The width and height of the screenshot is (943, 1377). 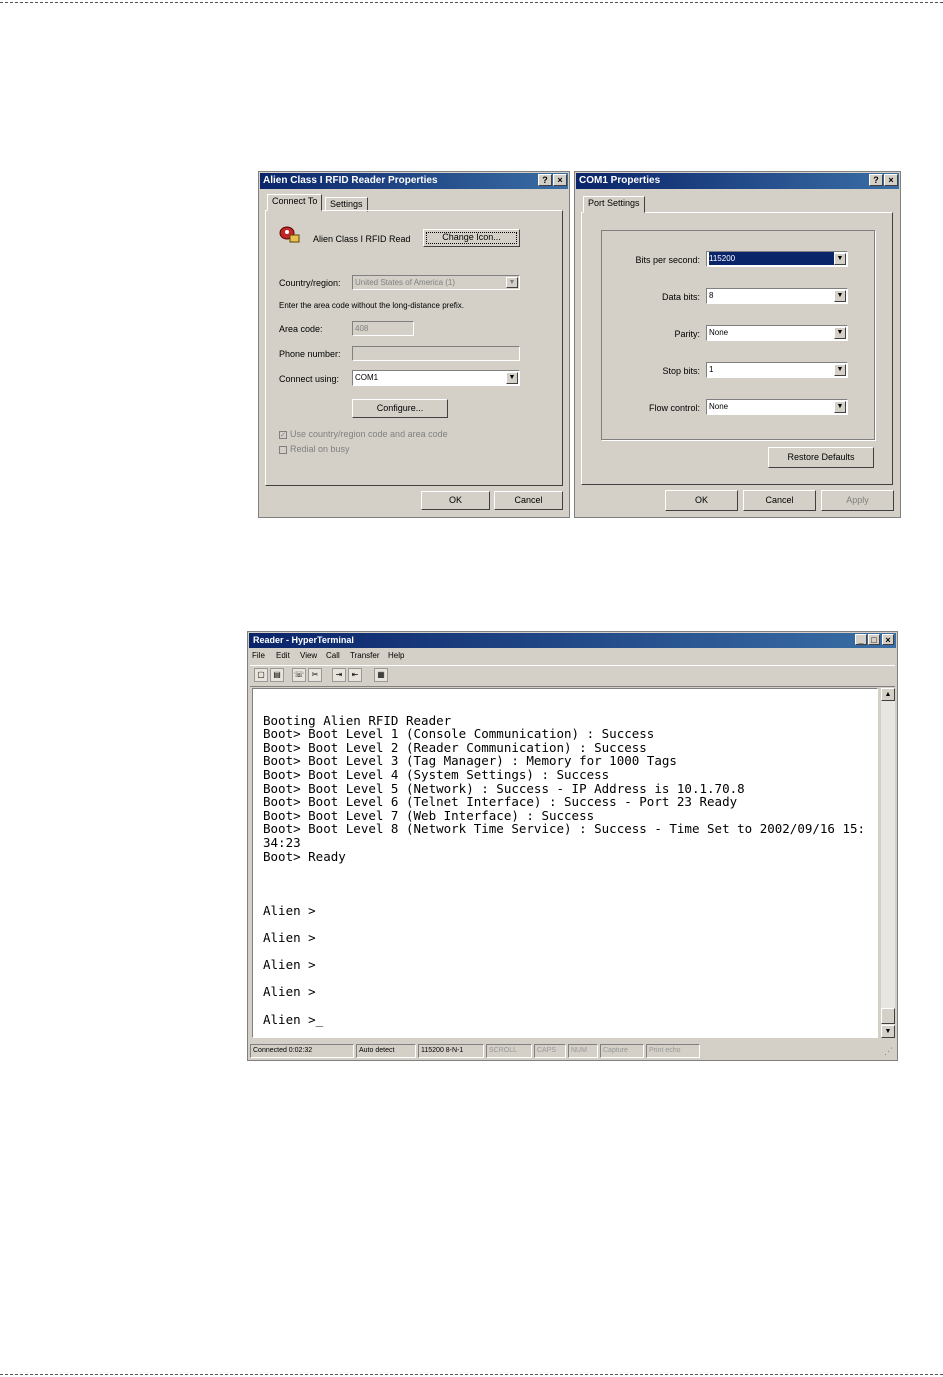 What do you see at coordinates (550, 1051) in the screenshot?
I see `status-caps: CAPS` at bounding box center [550, 1051].